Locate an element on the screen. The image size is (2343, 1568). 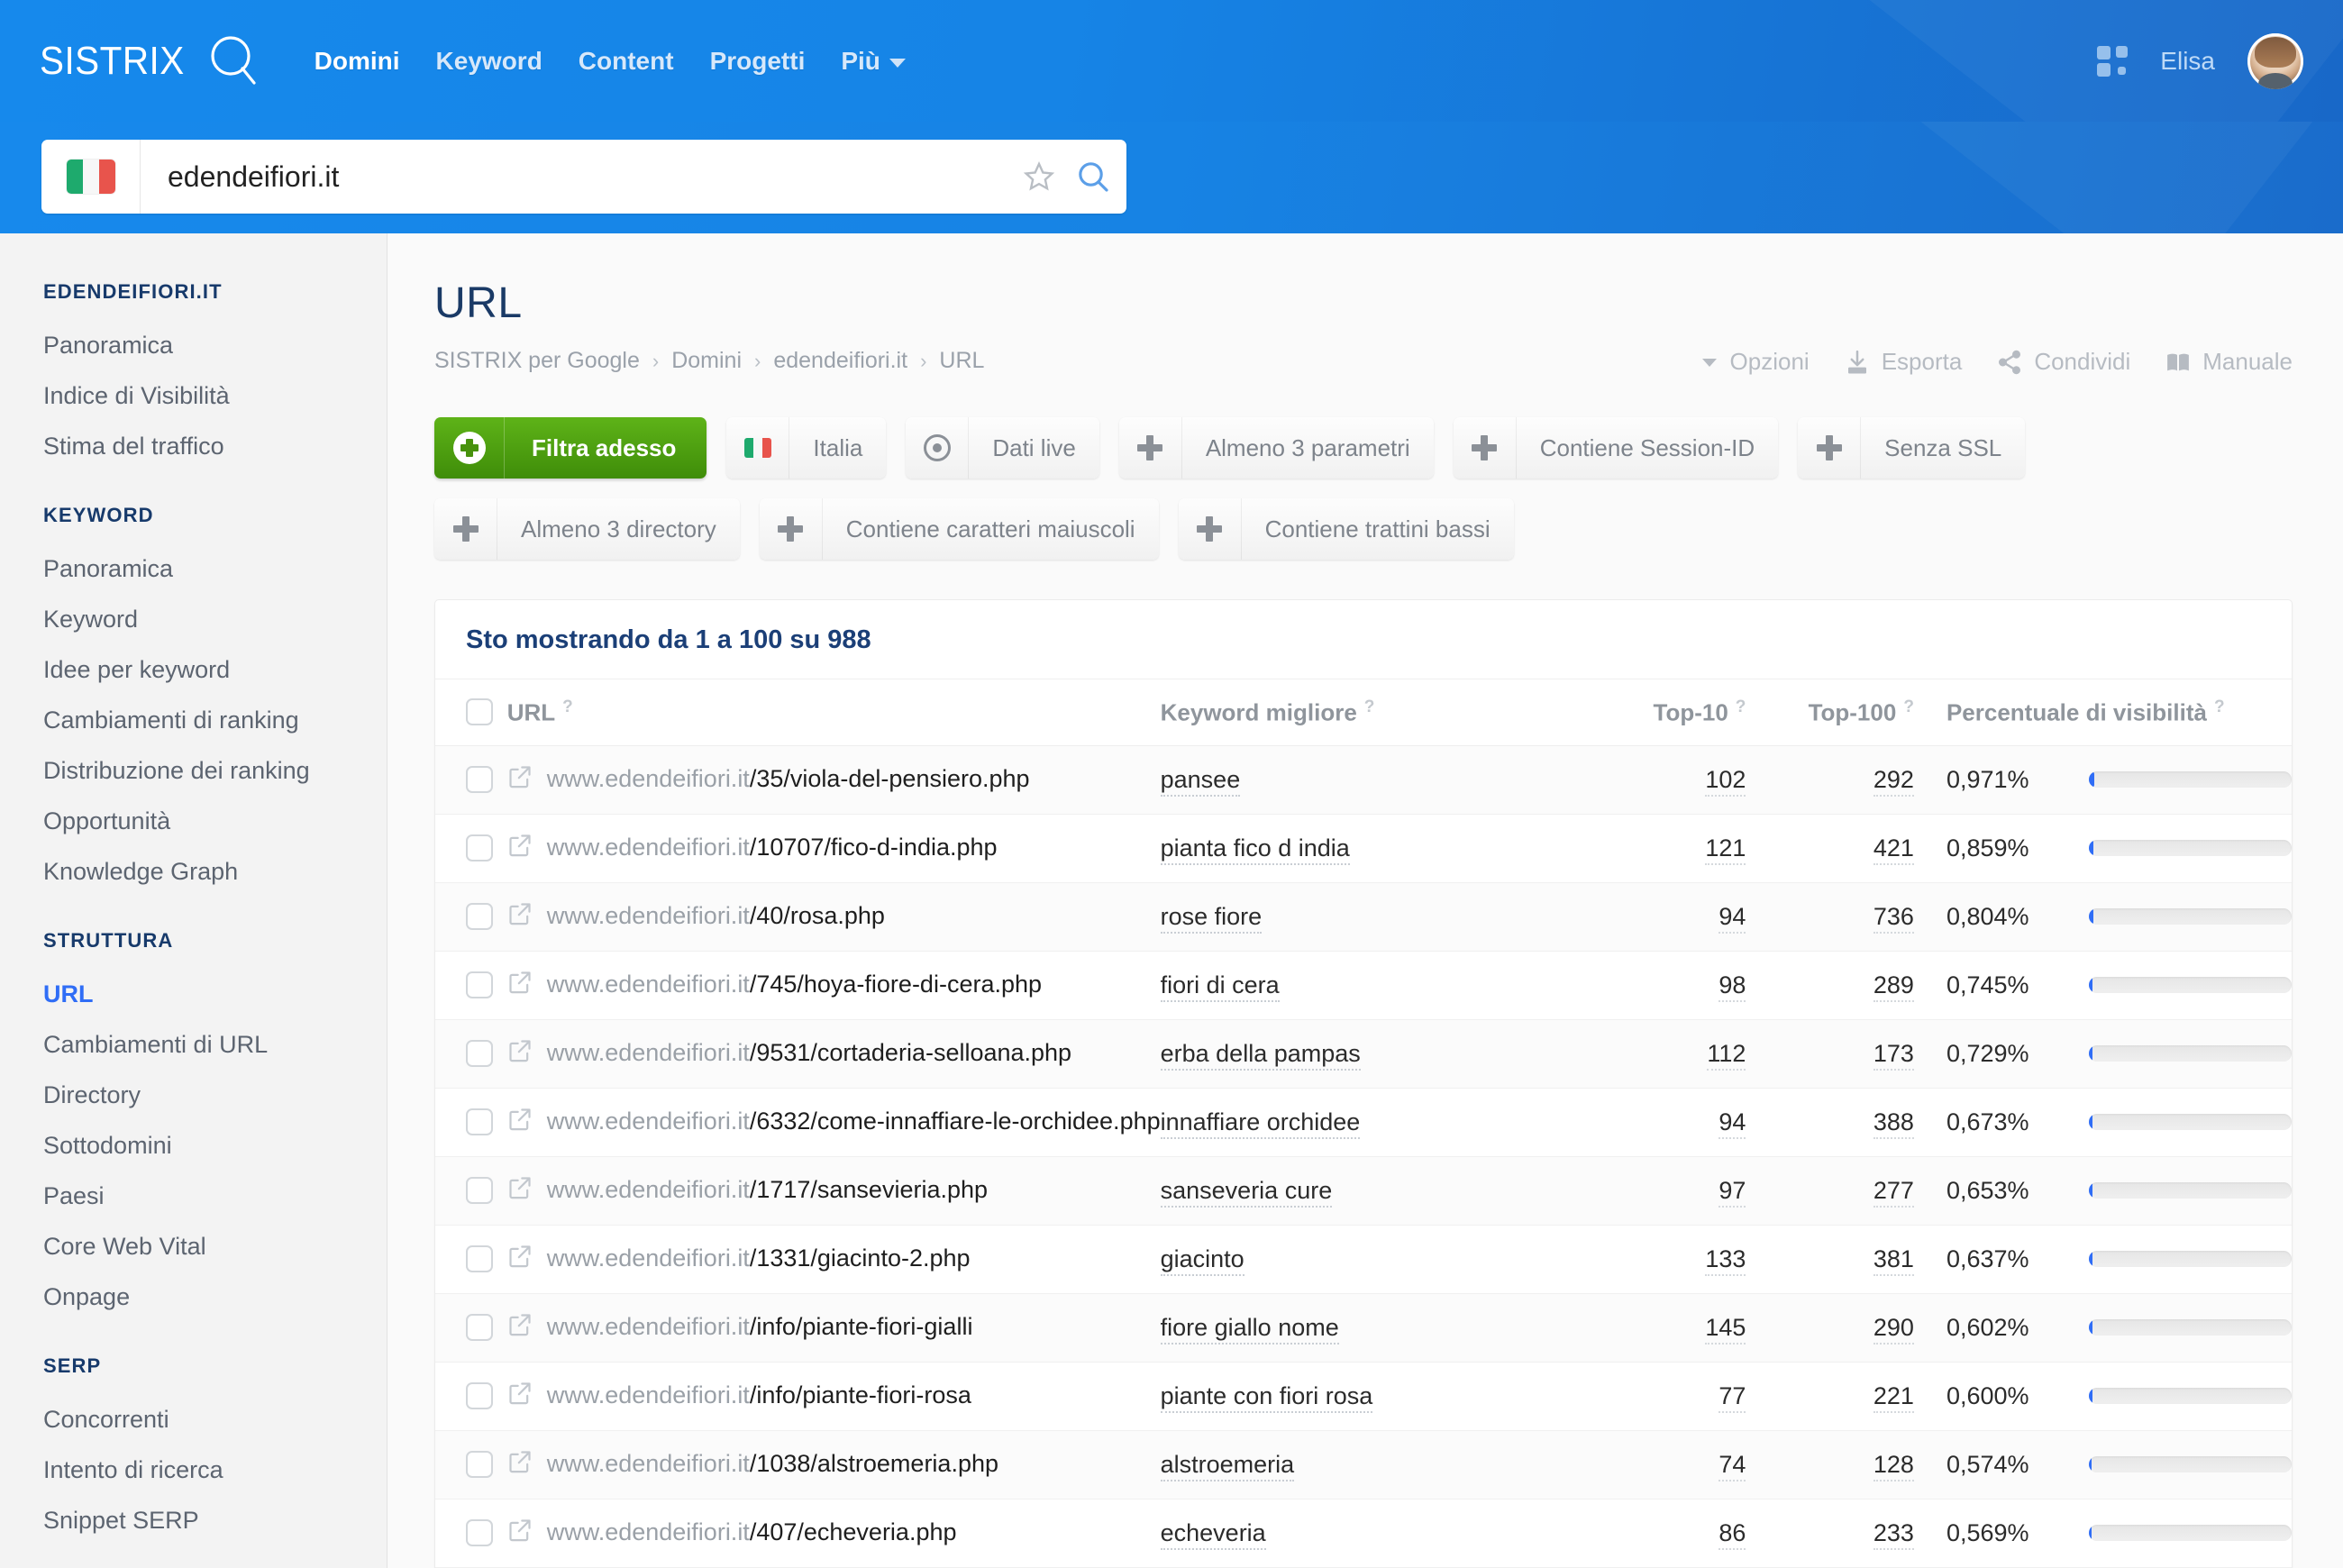
filter-chip-senza-ssl: Senza SSL is located at coordinates (1912, 448).